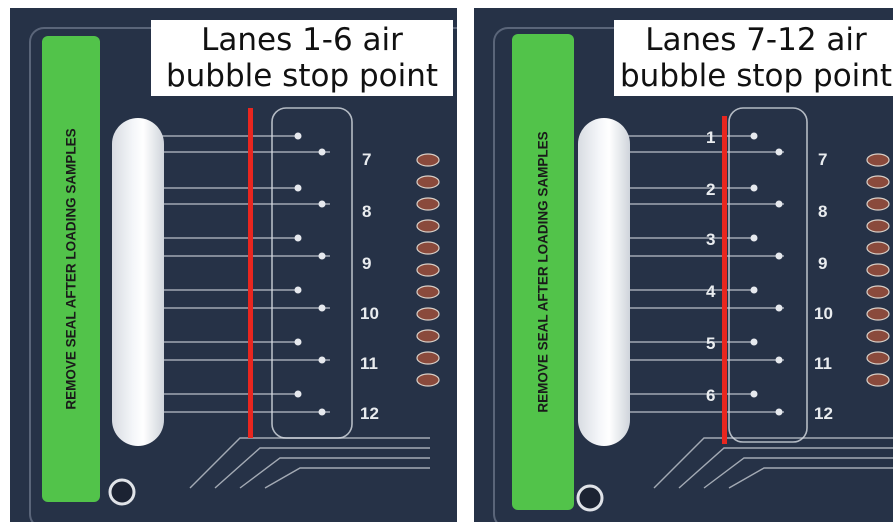  I want to click on inlet-label-5: 5, so click(711, 343).